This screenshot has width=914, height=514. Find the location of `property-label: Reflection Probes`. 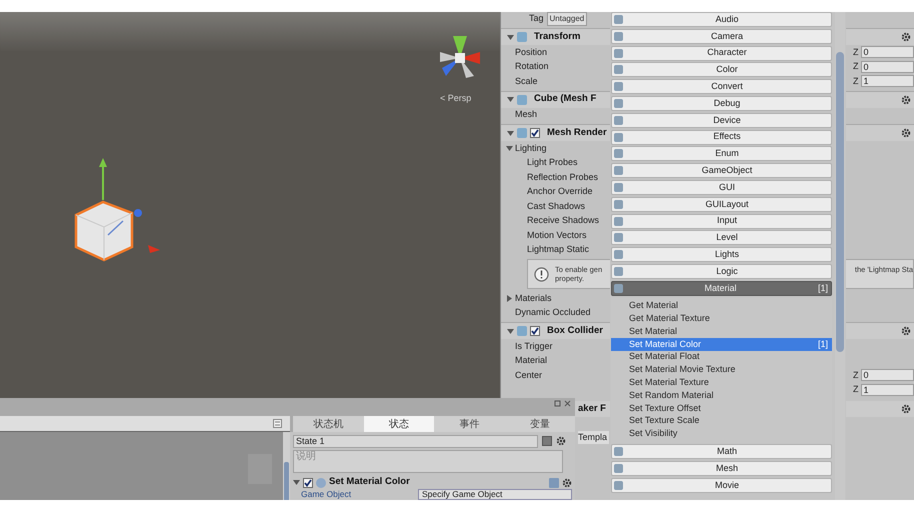

property-label: Reflection Probes is located at coordinates (562, 177).